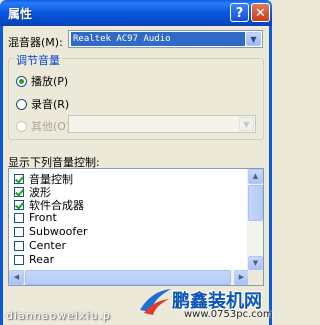 Image resolution: width=320 pixels, height=325 pixels. Describe the element at coordinates (228, 314) in the screenshot. I see `watermark-url: www.0753pc.com` at that location.